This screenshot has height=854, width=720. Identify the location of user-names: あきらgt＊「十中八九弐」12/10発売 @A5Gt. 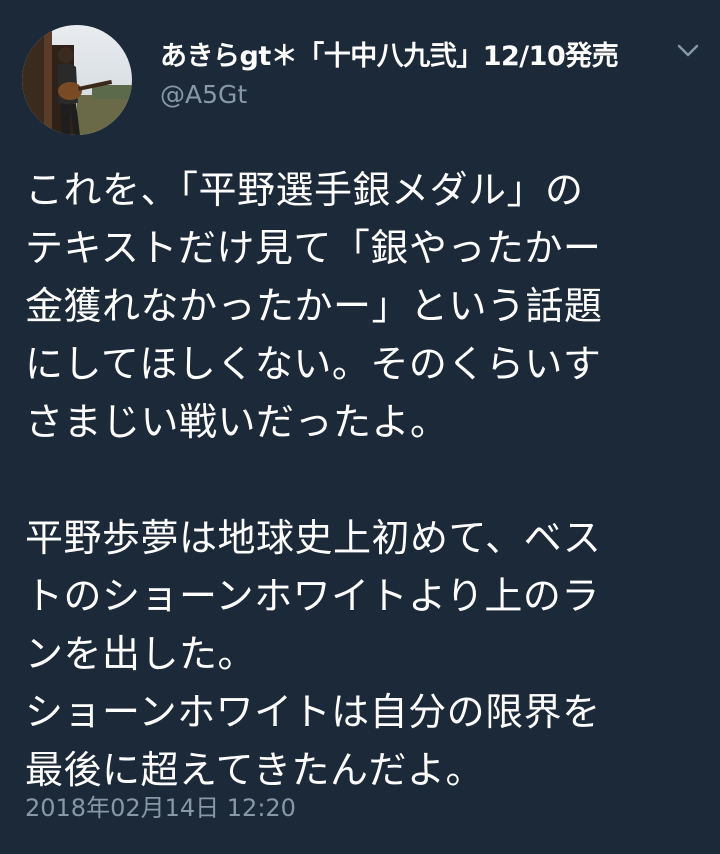
(410, 76).